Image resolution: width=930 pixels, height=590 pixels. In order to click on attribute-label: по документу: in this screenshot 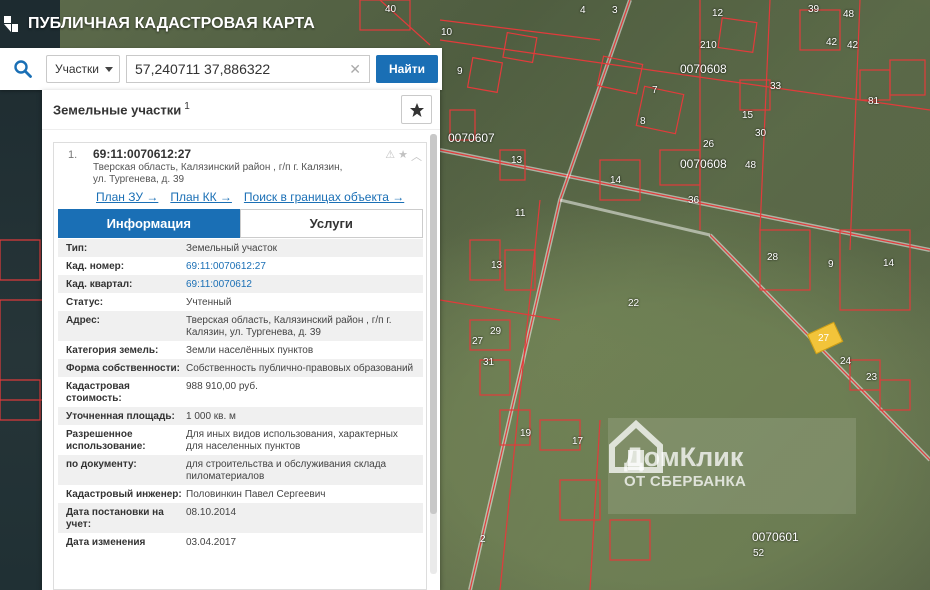, I will do `click(101, 464)`.